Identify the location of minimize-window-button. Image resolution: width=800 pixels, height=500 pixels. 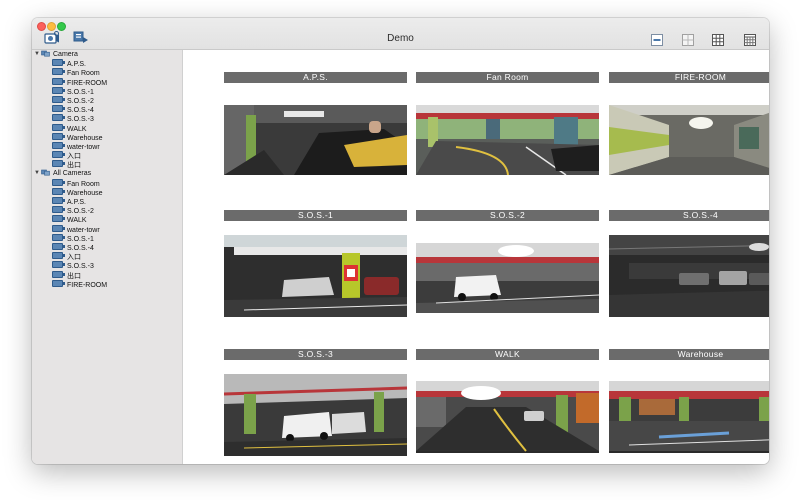
(51, 26).